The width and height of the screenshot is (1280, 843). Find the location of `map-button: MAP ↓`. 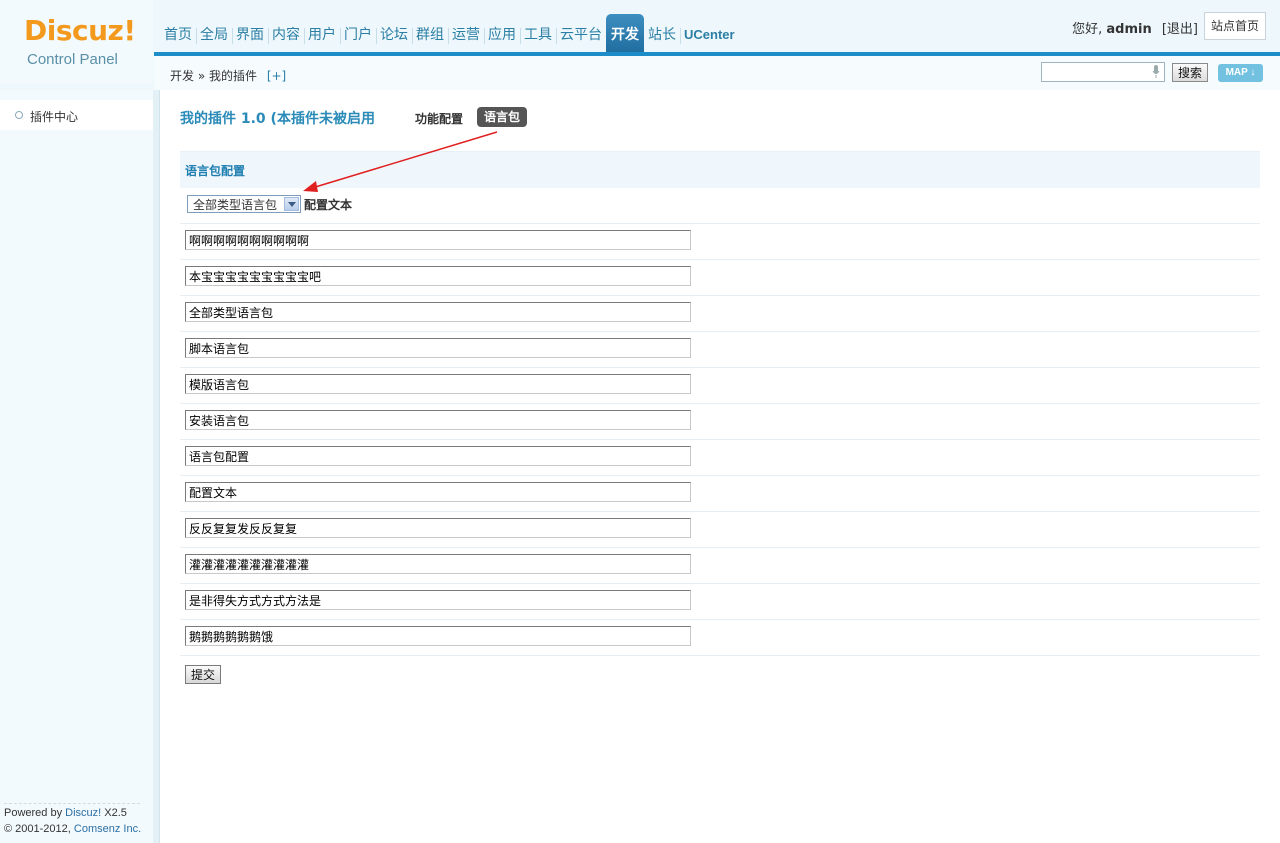

map-button: MAP ↓ is located at coordinates (1240, 73).